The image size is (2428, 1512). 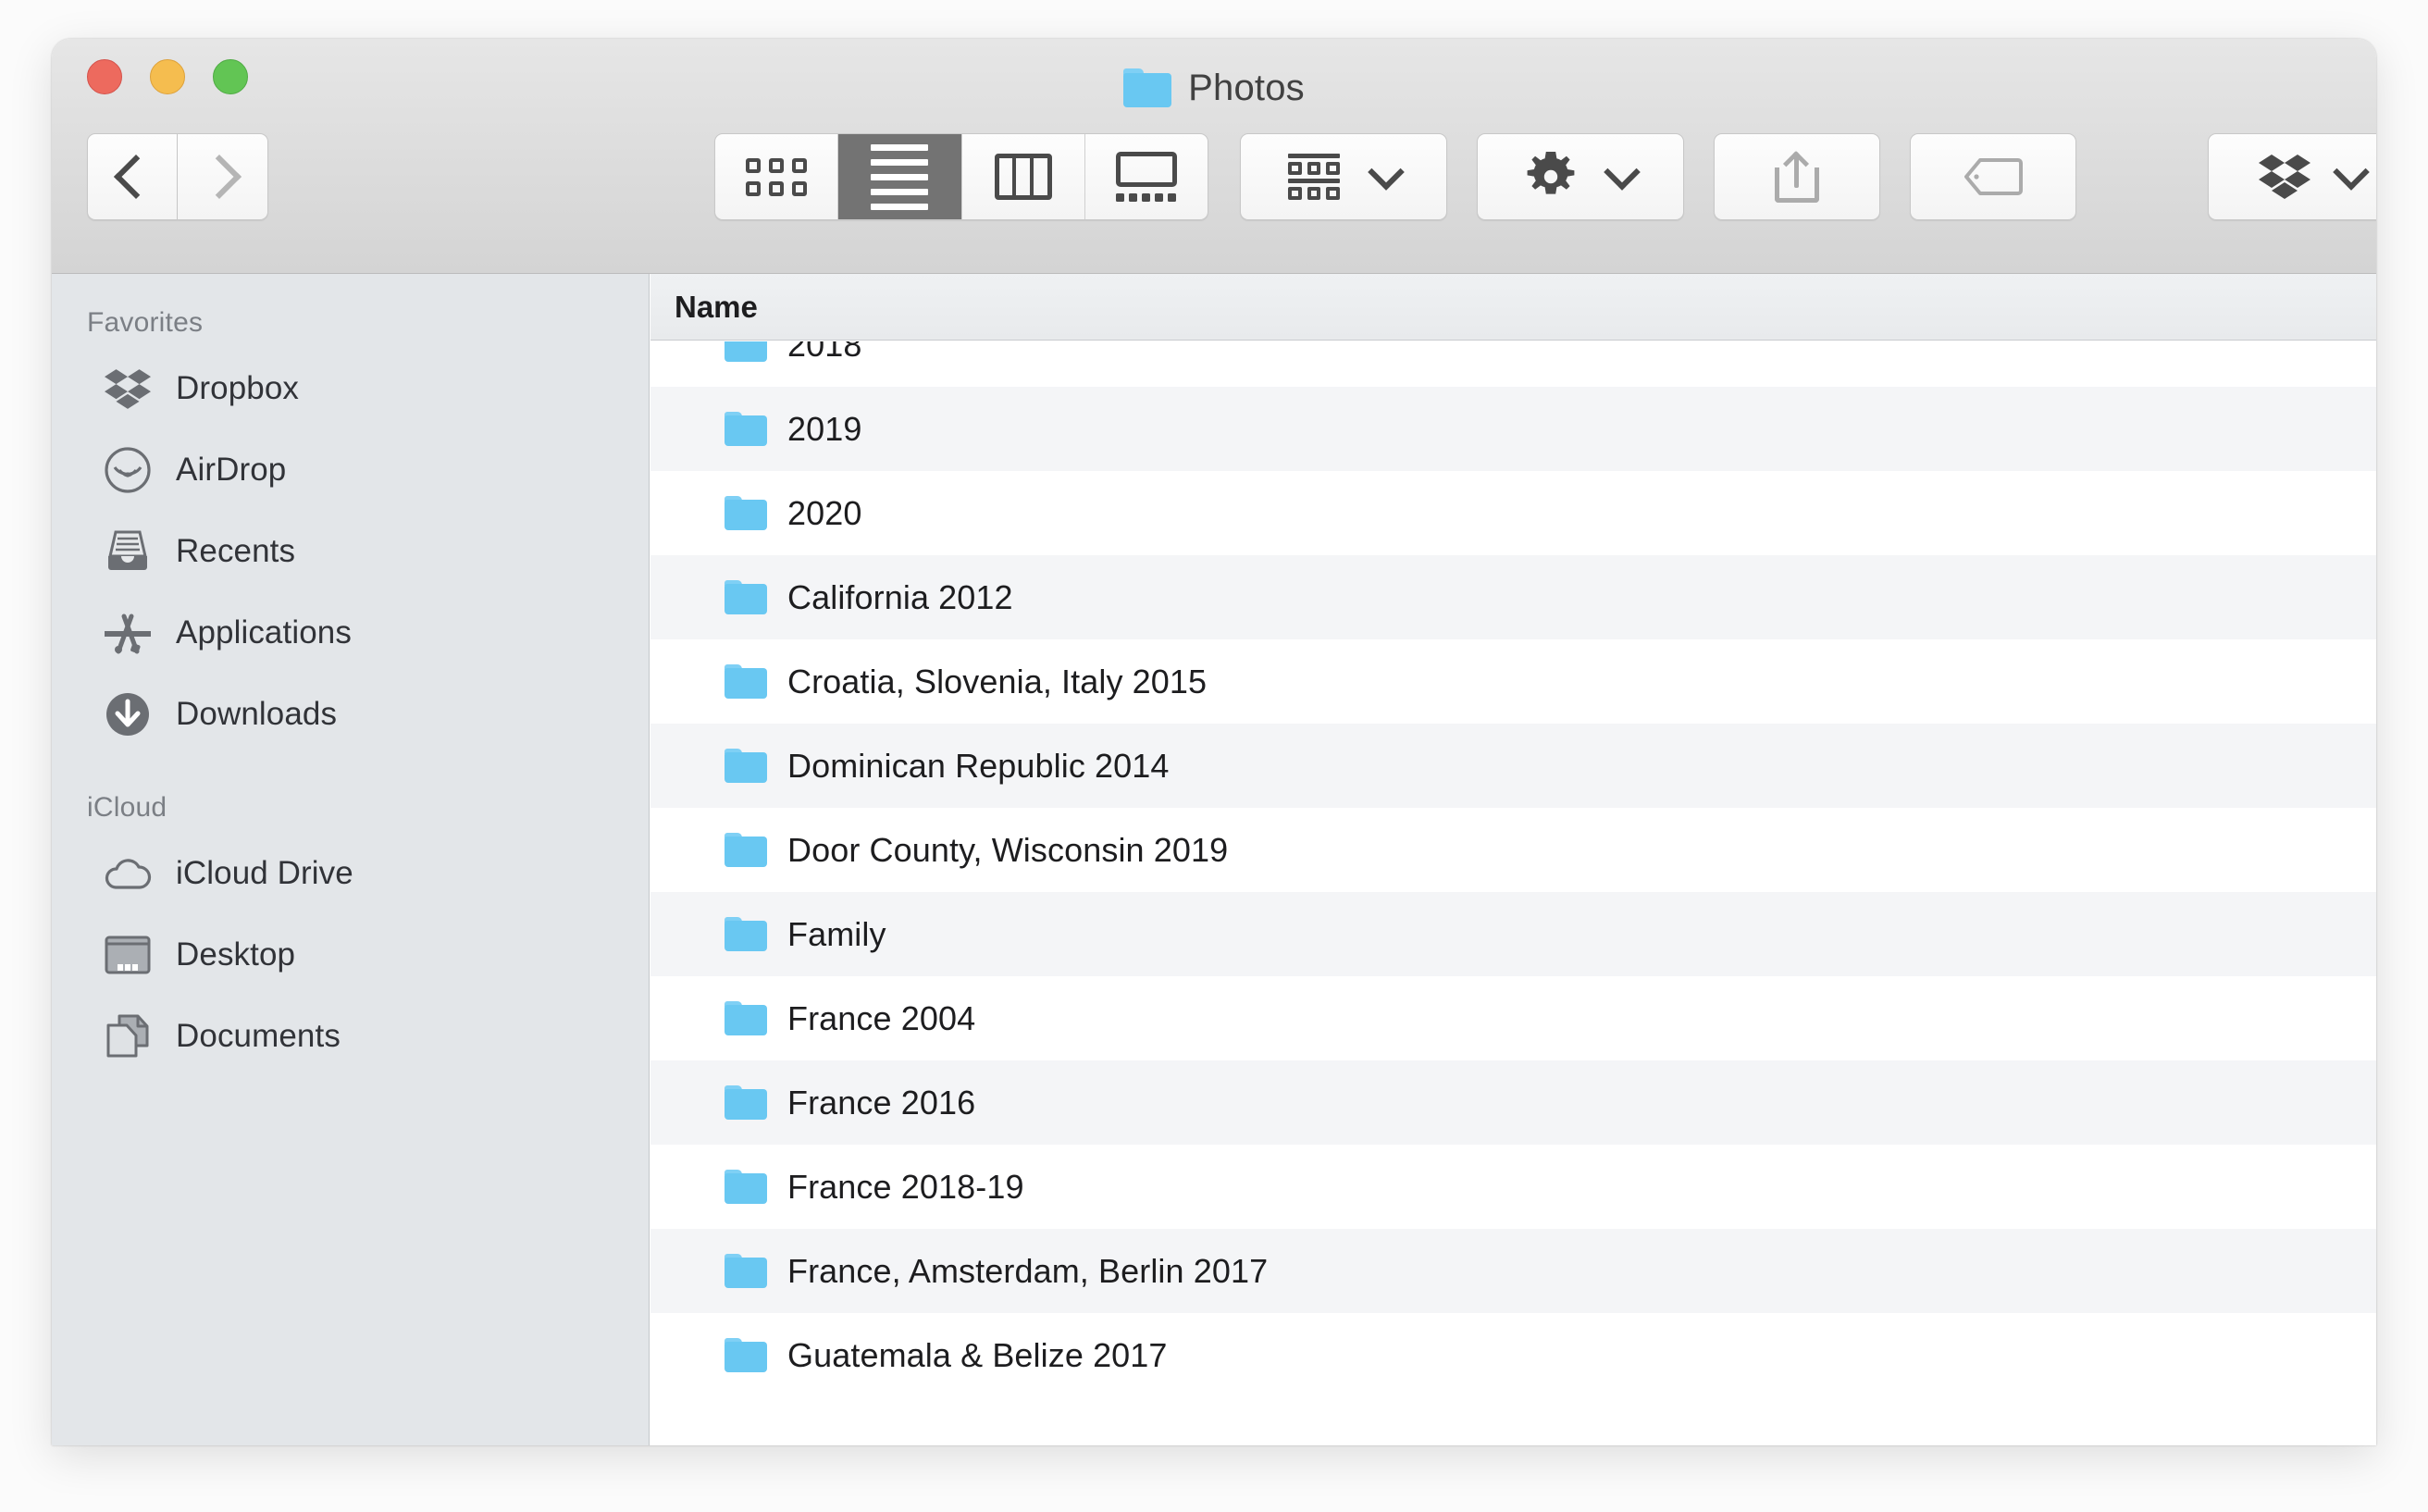 I want to click on grid-view-icon, so click(x=777, y=176).